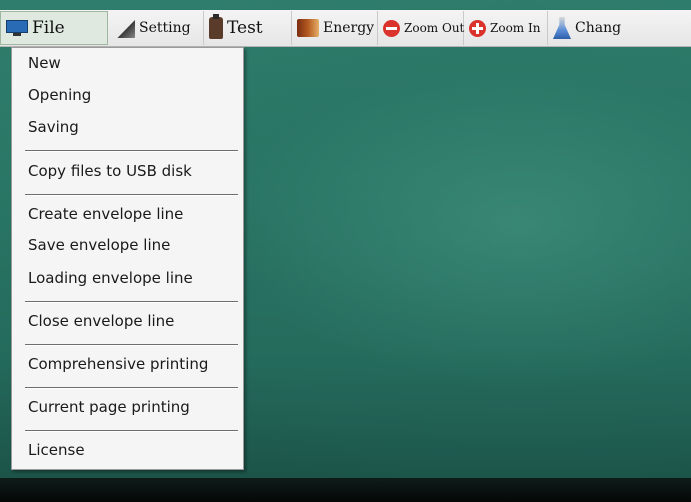 This screenshot has height=502, width=691. I want to click on zoom-out-button: Zoom Out, so click(421, 28).